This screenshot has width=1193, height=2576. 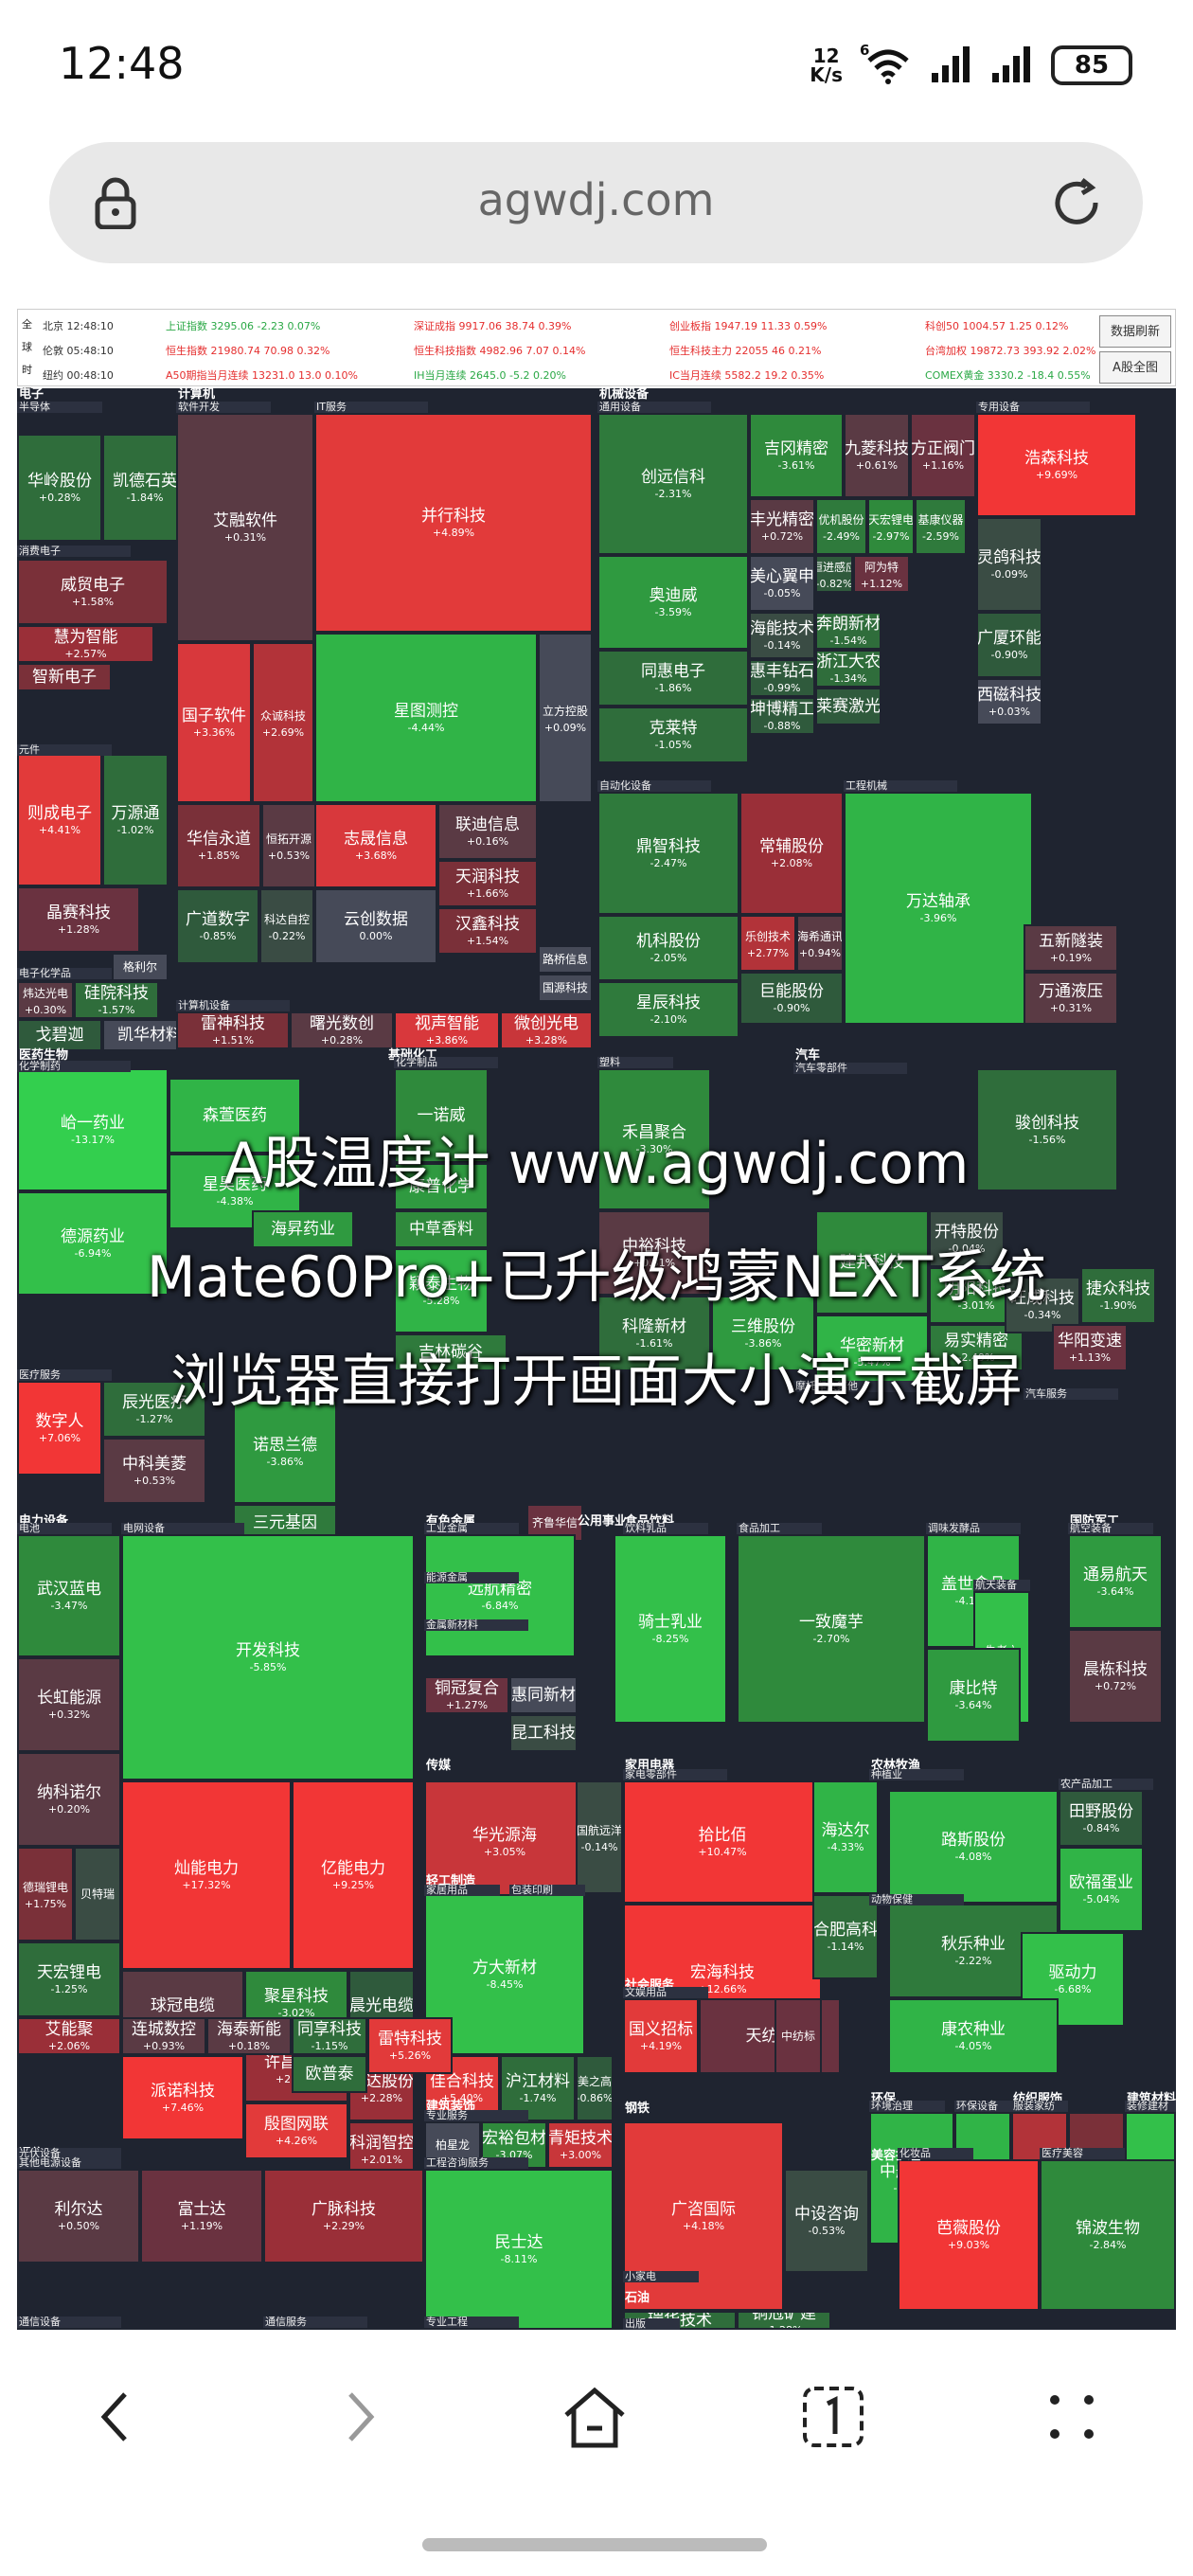 What do you see at coordinates (1076, 204) in the screenshot?
I see `reload-icon` at bounding box center [1076, 204].